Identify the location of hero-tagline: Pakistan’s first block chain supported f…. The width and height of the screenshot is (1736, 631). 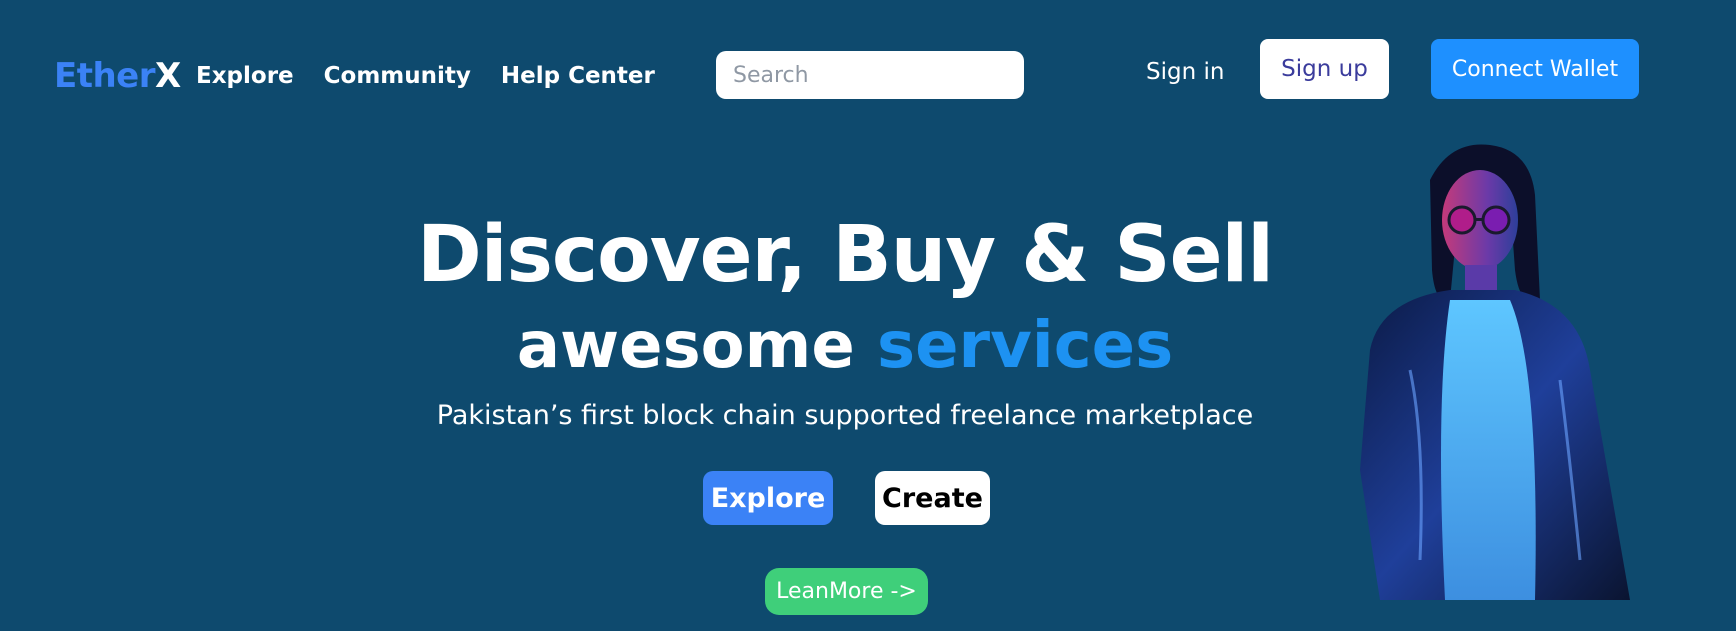
(845, 415).